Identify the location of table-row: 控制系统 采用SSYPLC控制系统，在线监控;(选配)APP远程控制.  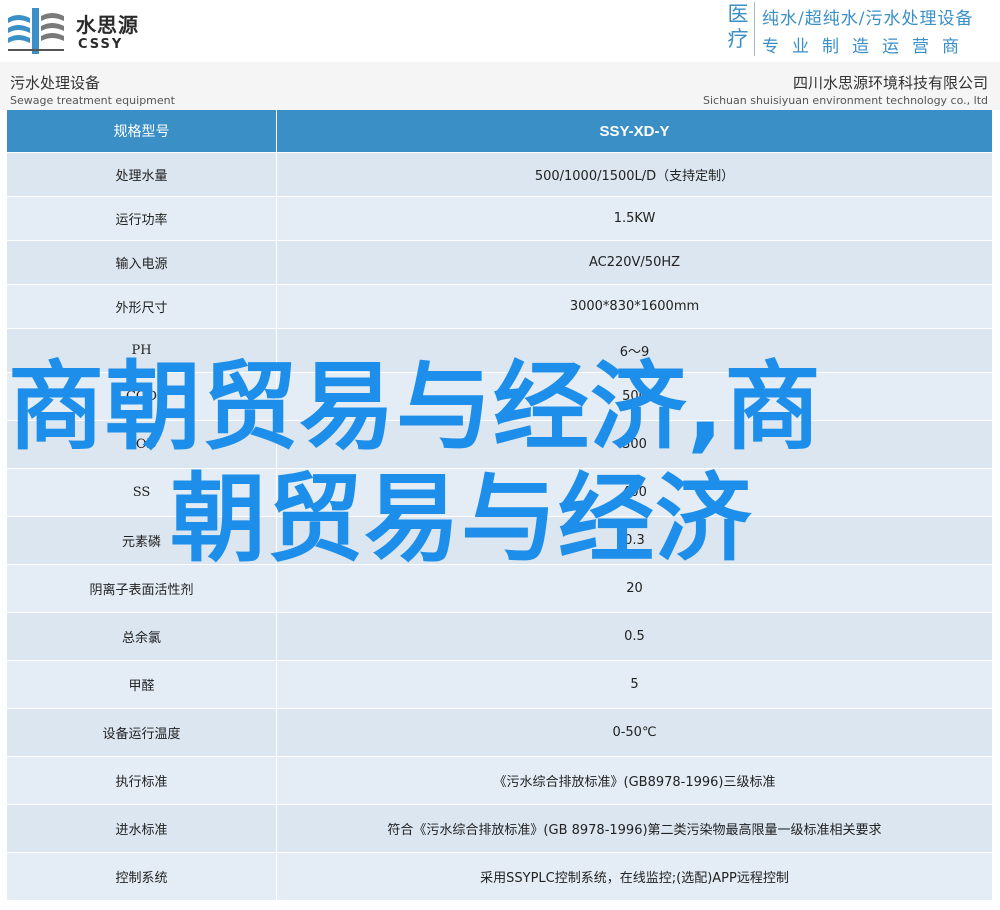
(499, 877).